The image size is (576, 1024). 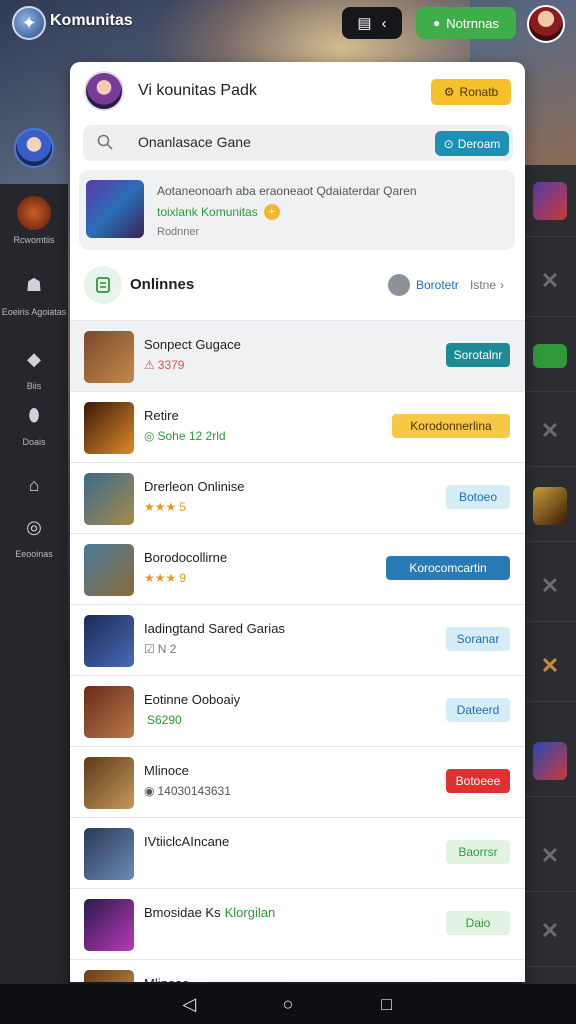 What do you see at coordinates (288, 24) in the screenshot?
I see `top-bar: ✦ Komunitas ▤ ‹ ● Notrnnas` at bounding box center [288, 24].